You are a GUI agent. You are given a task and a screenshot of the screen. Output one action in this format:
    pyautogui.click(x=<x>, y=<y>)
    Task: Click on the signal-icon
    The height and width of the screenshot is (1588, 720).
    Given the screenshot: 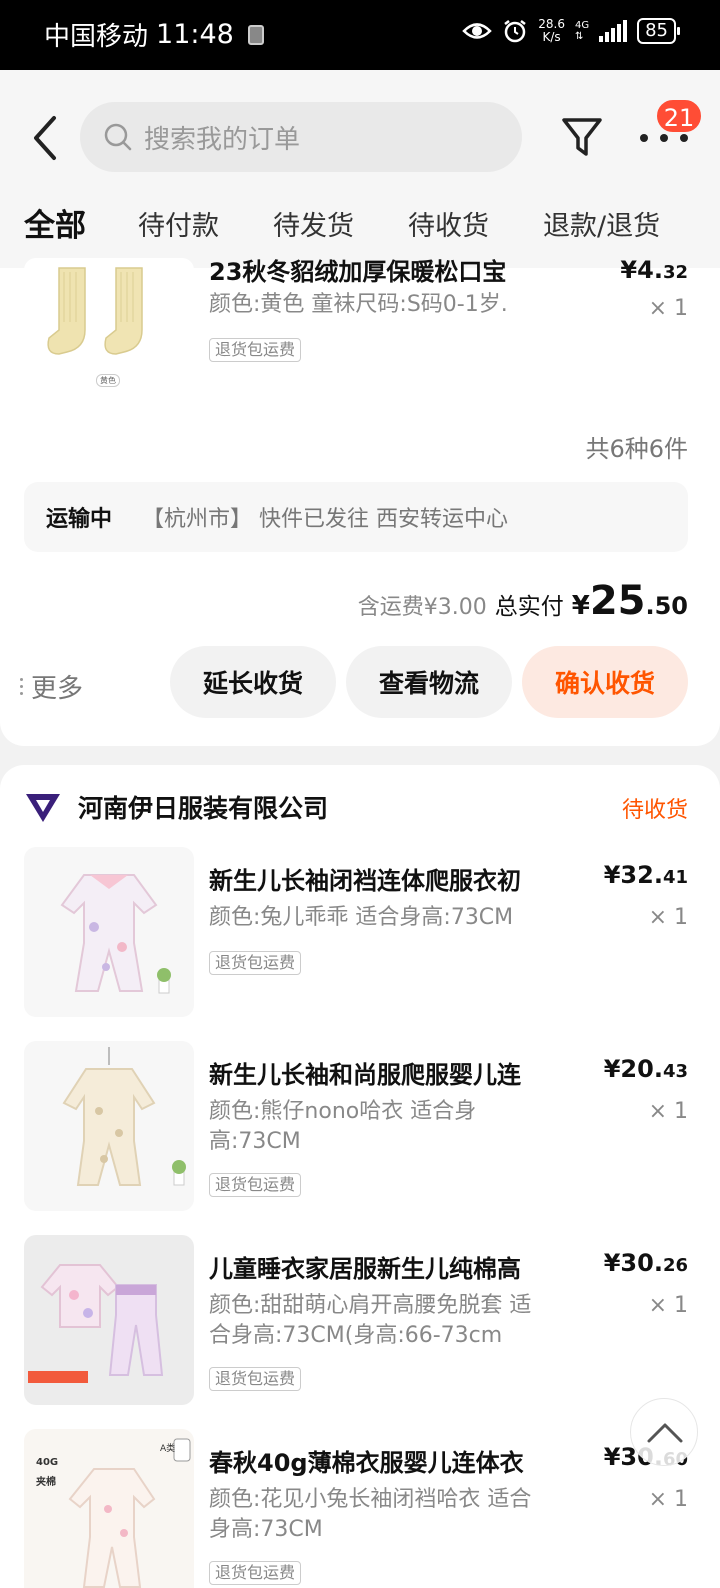 What is the action you would take?
    pyautogui.click(x=613, y=31)
    